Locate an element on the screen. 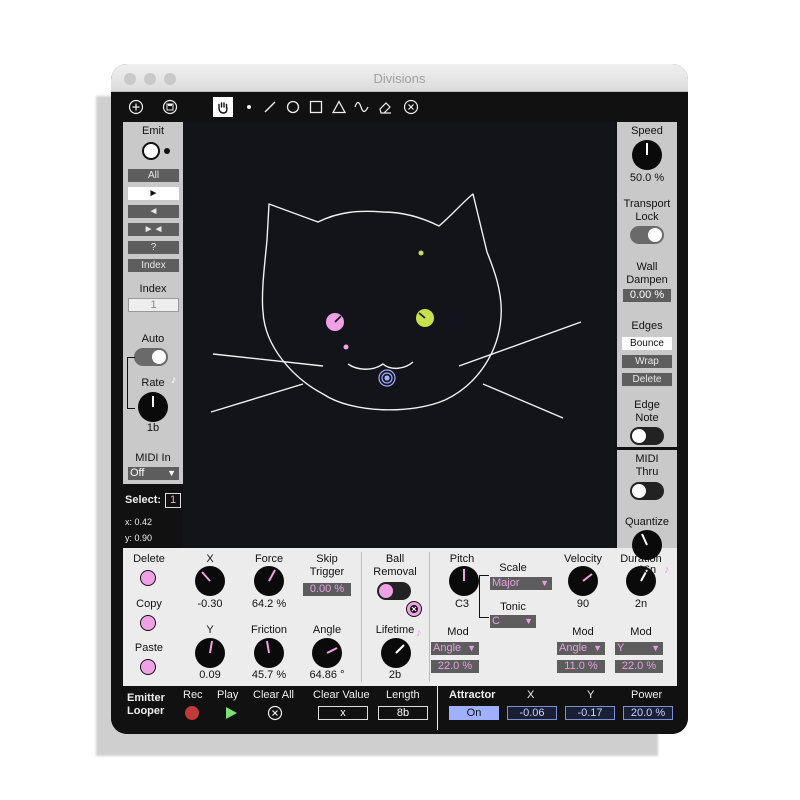 Image resolution: width=800 pixels, height=800 pixels. rate-value: 1b is located at coordinates (153, 428).